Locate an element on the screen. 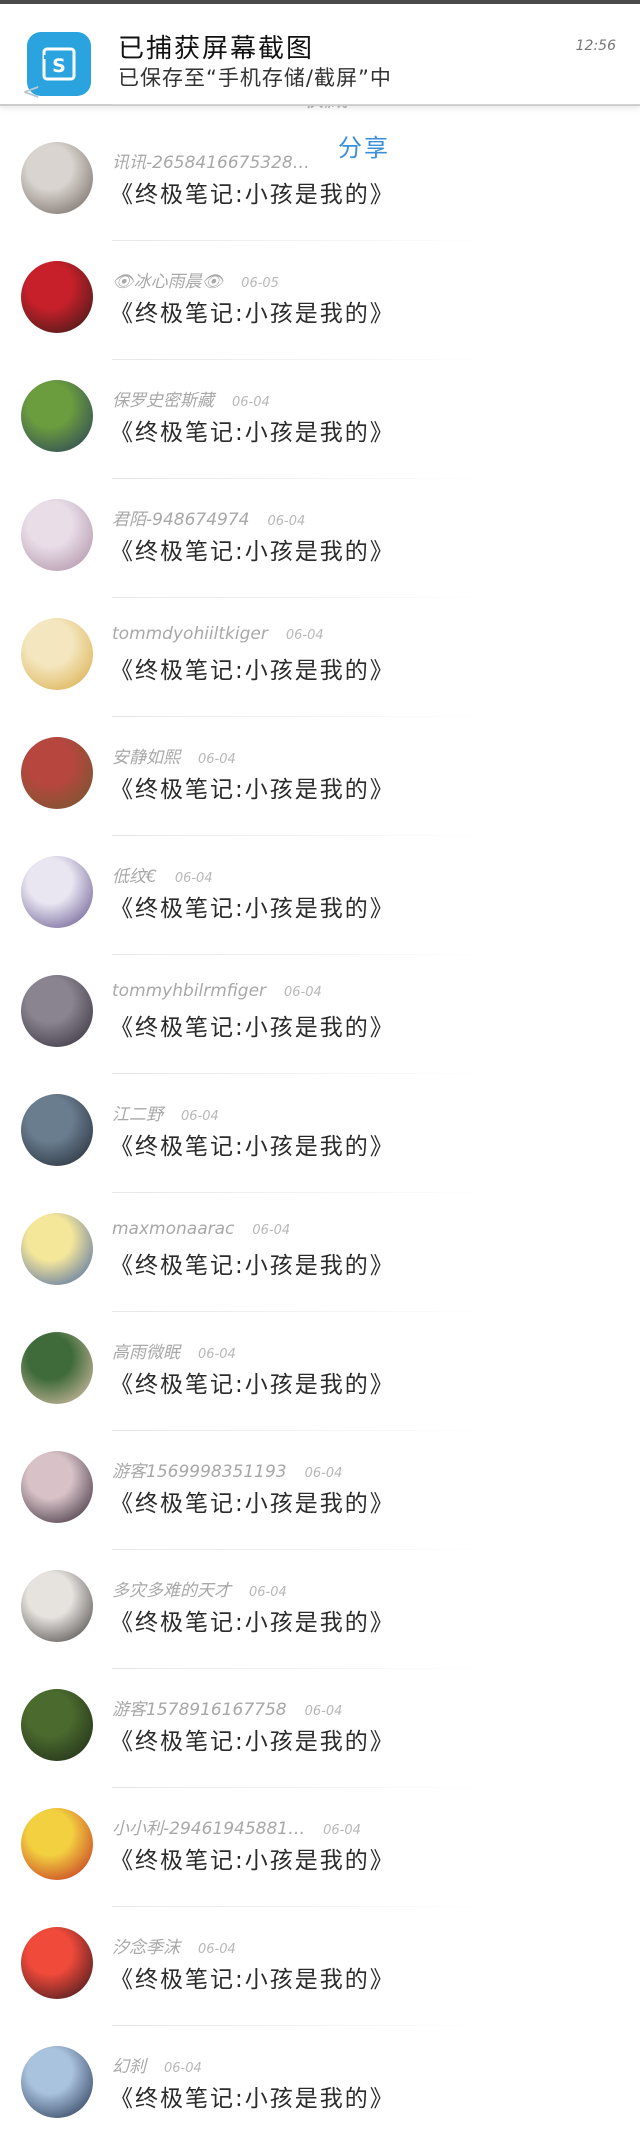  share-button: 分享 is located at coordinates (364, 145).